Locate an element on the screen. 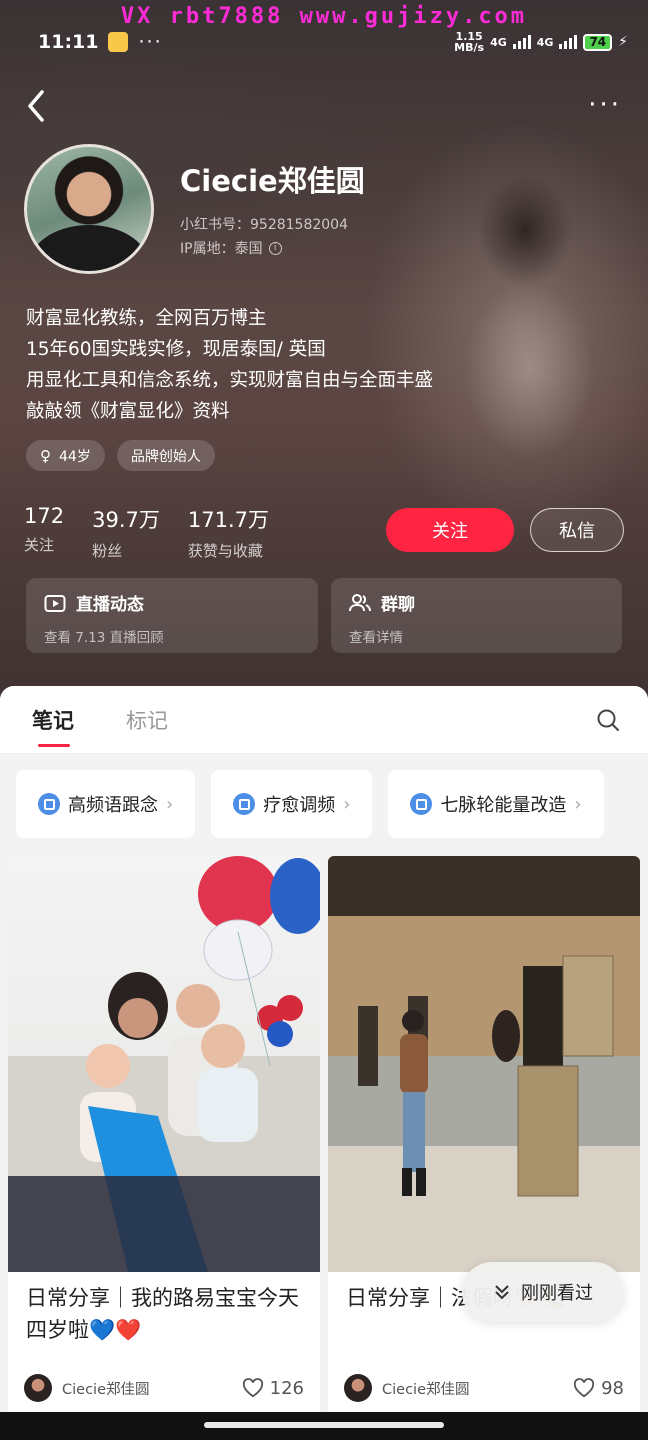 The image size is (648, 1440). background-photo is located at coordinates (530, 320).